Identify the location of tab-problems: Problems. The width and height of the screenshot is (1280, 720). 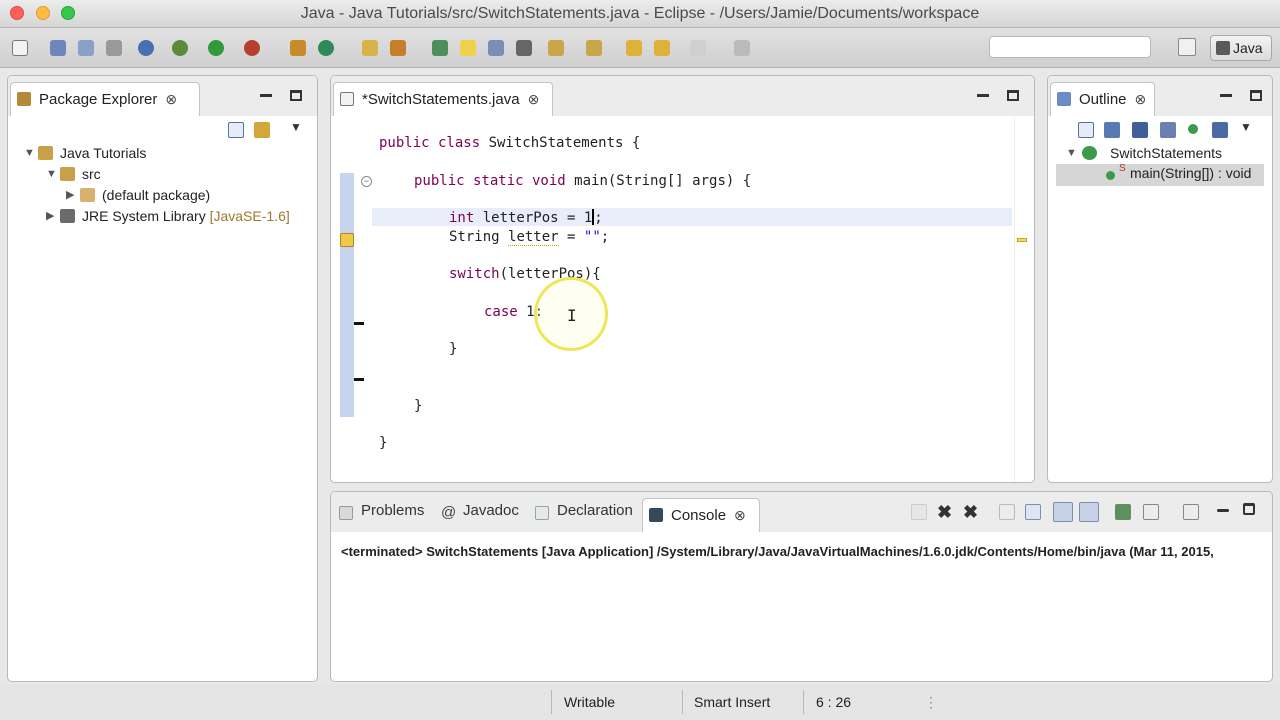
(380, 516).